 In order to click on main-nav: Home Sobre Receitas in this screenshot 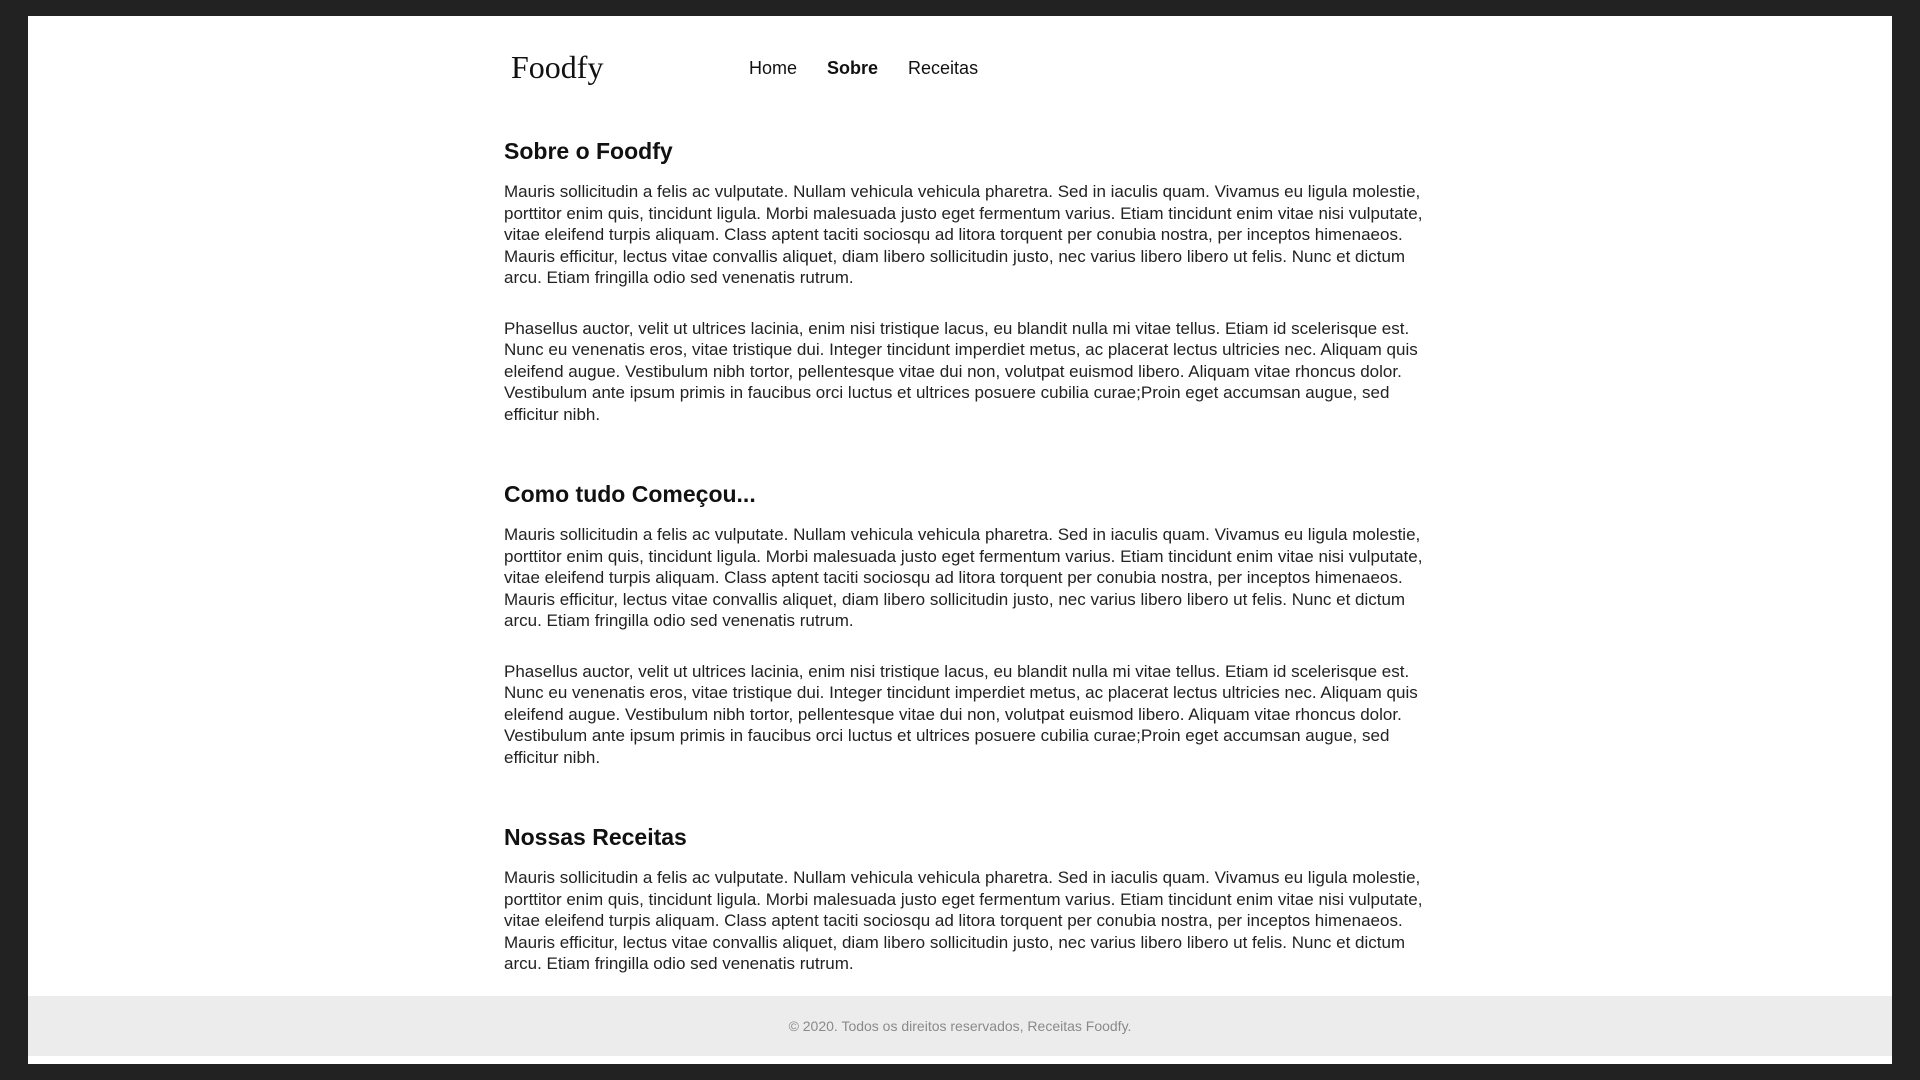, I will do `click(863, 68)`.